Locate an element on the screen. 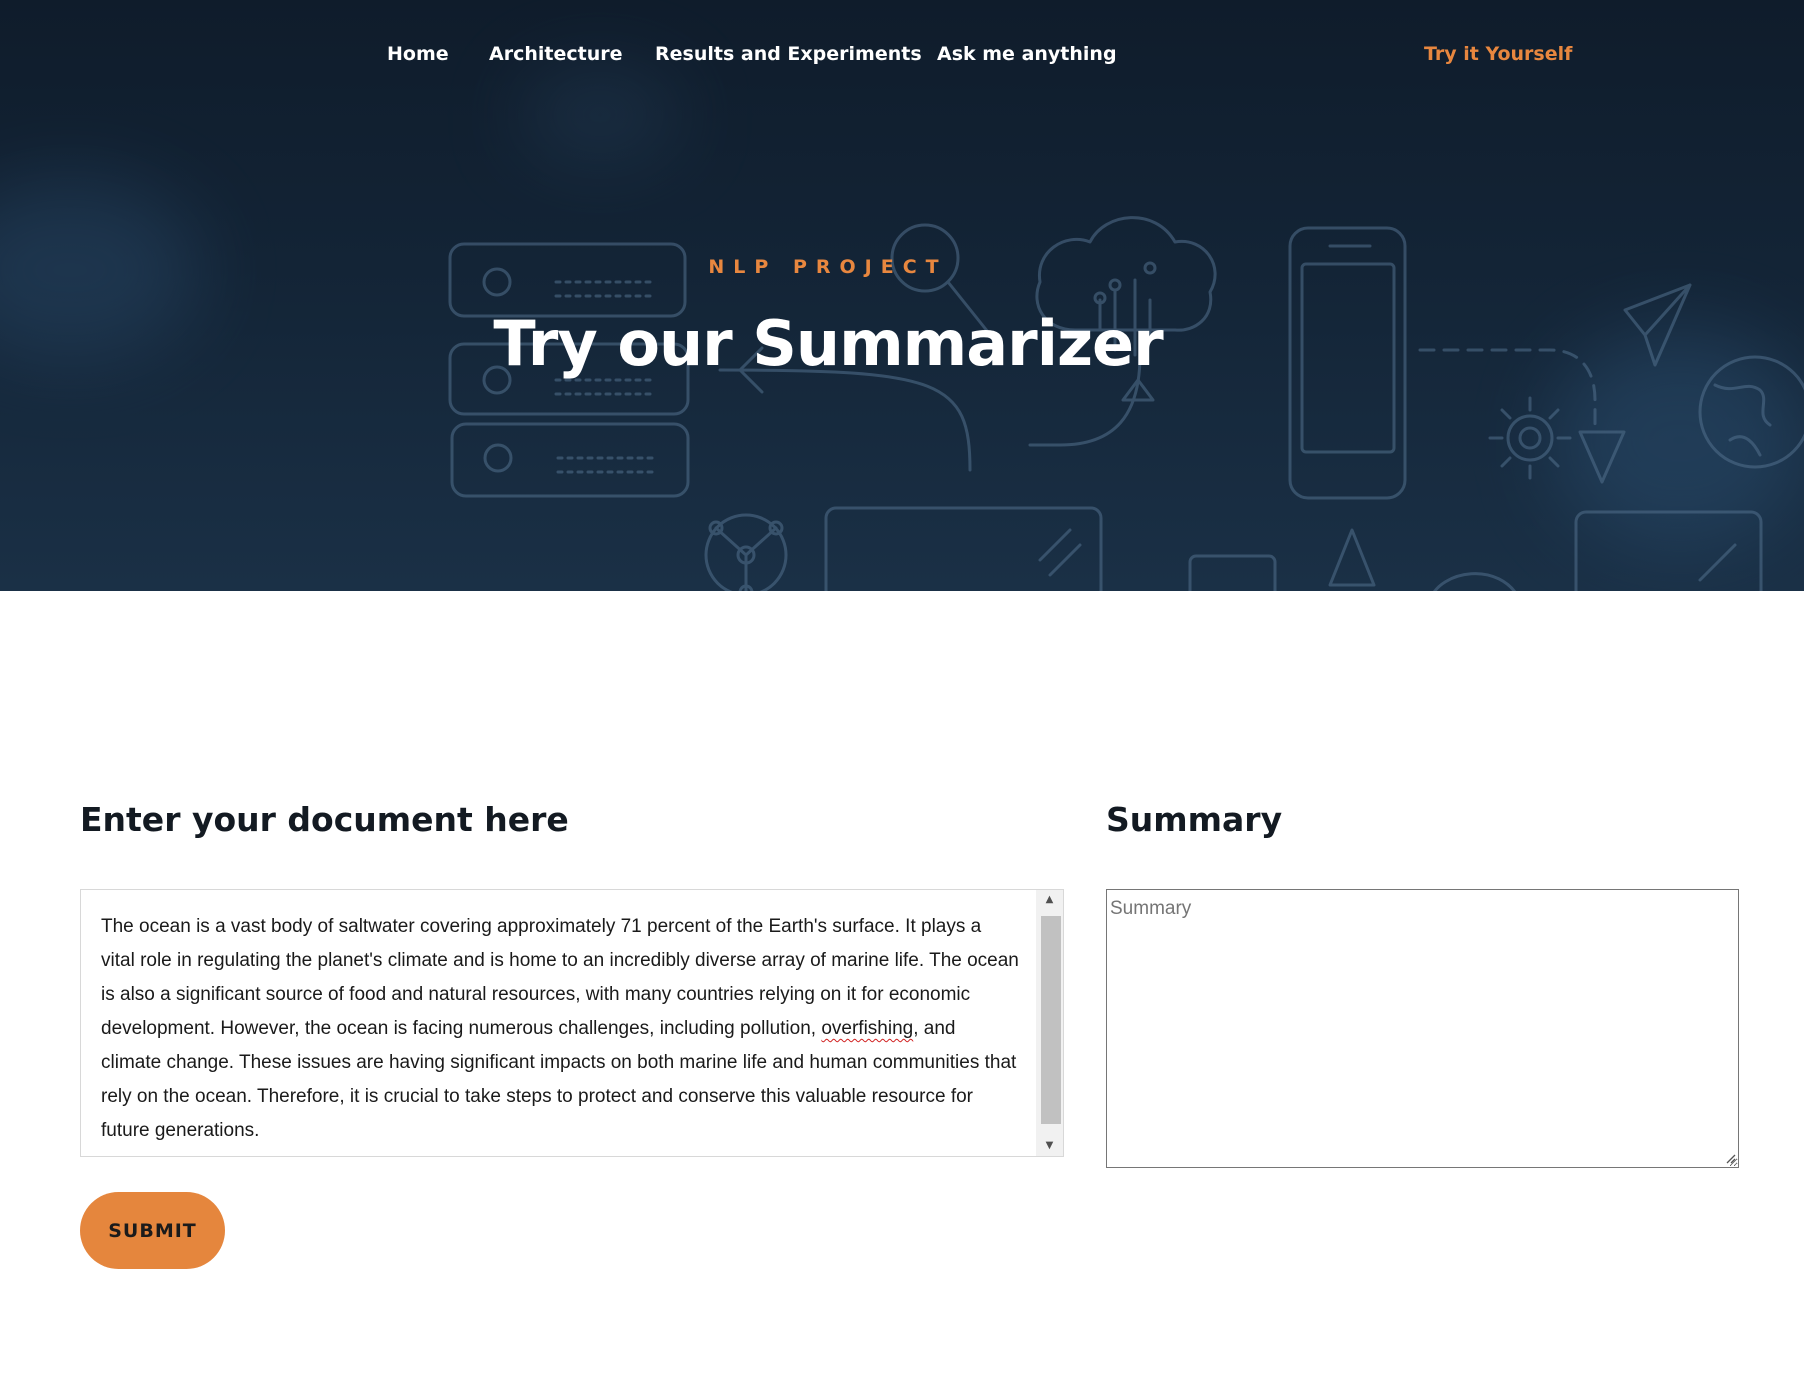  misspelled-word: overfishing is located at coordinates (867, 1028).